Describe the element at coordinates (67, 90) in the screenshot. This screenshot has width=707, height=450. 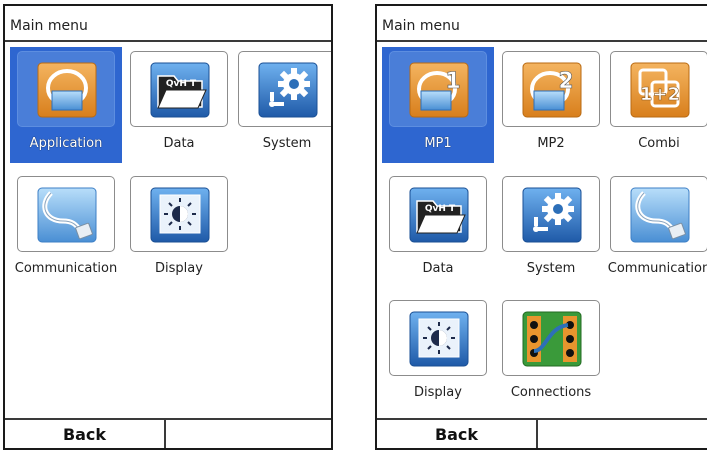
I see `application-icon` at that location.